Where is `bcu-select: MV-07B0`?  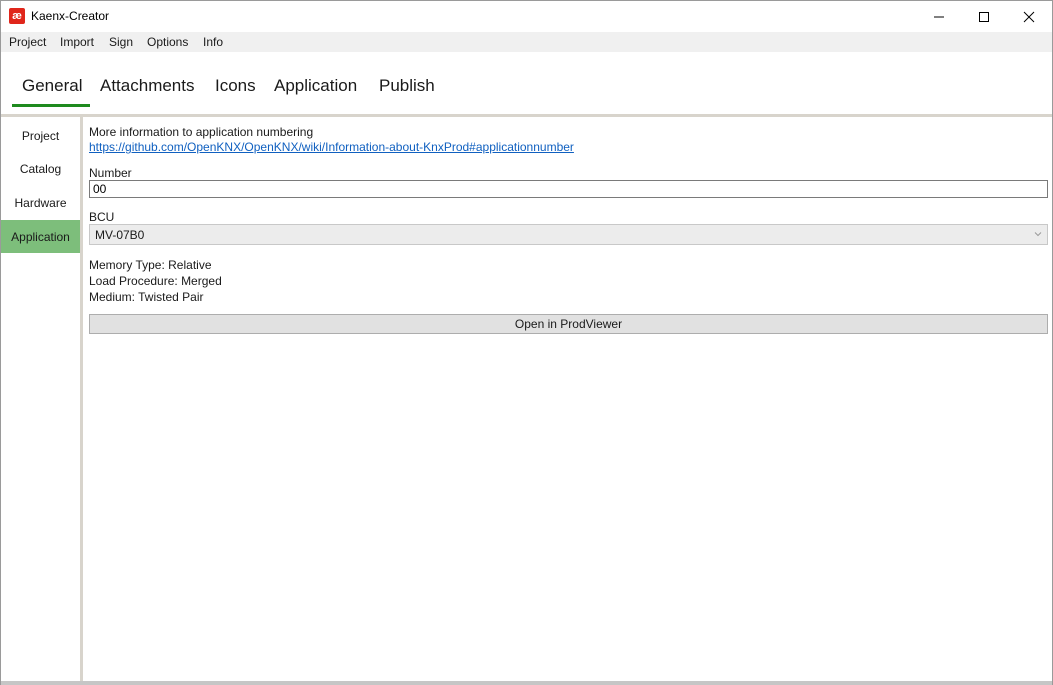 bcu-select: MV-07B0 is located at coordinates (568, 234).